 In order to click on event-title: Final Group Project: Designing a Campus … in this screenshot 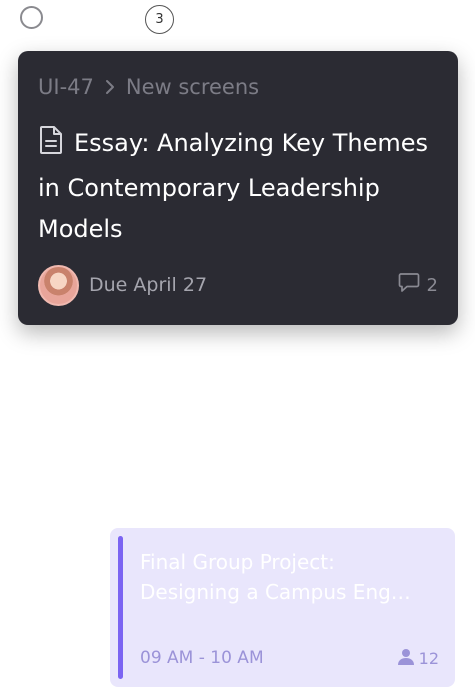, I will do `click(275, 577)`.